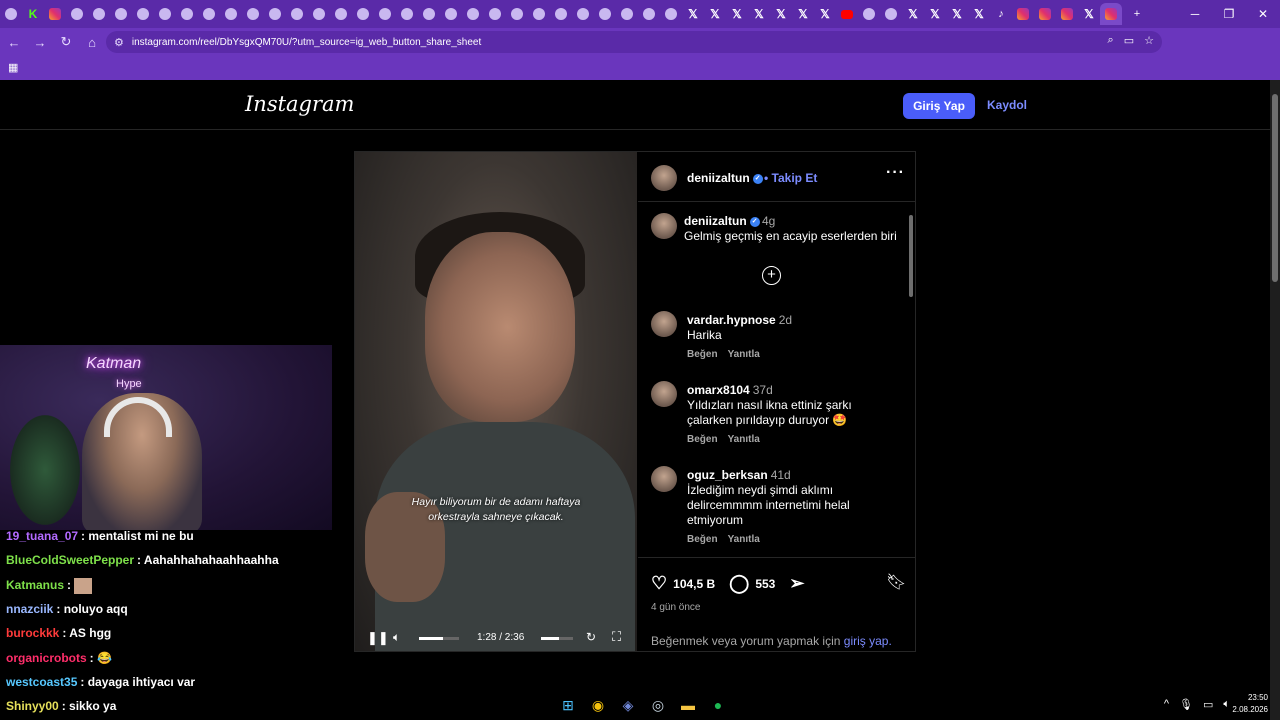  I want to click on volume-slider, so click(439, 638).